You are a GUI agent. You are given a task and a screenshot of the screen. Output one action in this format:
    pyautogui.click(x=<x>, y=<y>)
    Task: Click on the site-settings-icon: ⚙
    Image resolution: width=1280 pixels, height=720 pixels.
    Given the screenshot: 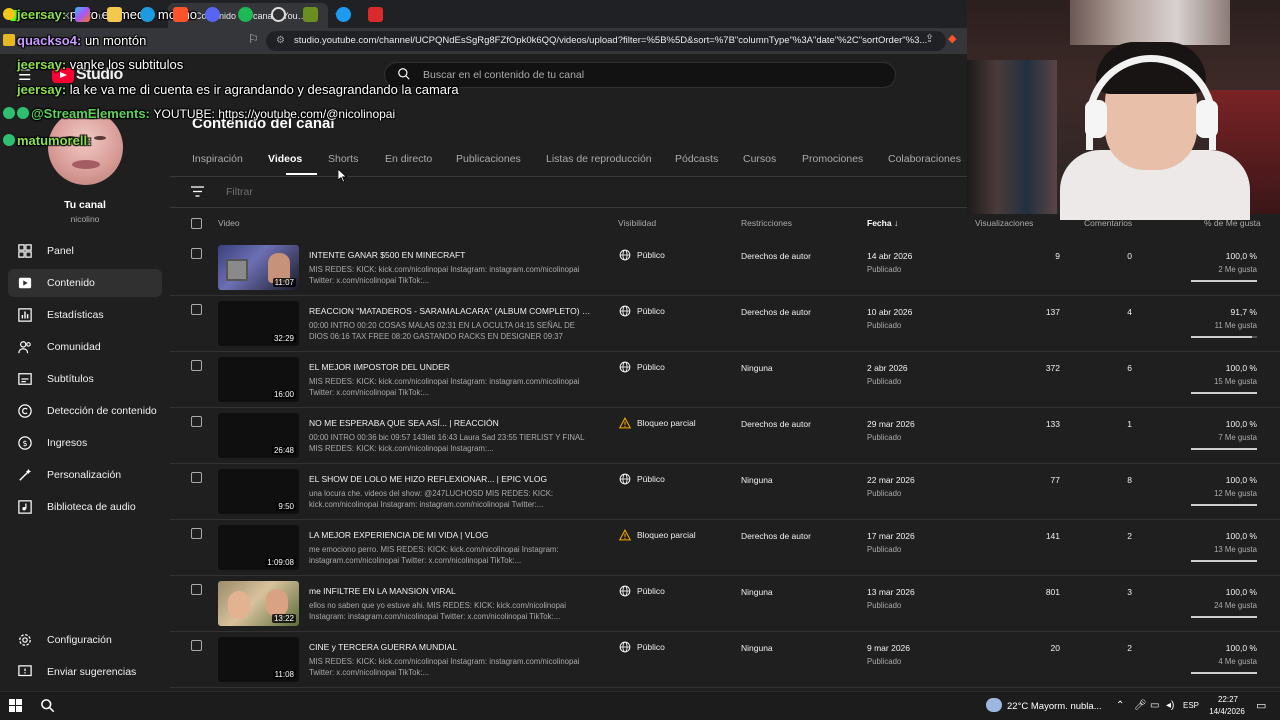 What is the action you would take?
    pyautogui.click(x=280, y=41)
    